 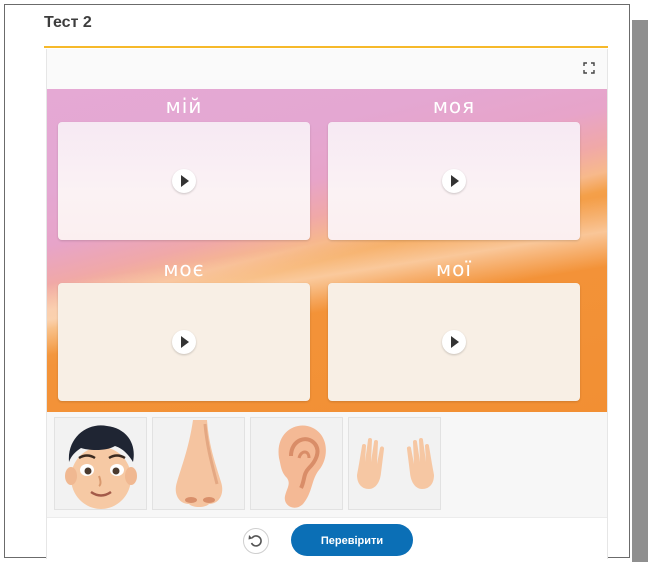 I want to click on title-underline, so click(x=326, y=47).